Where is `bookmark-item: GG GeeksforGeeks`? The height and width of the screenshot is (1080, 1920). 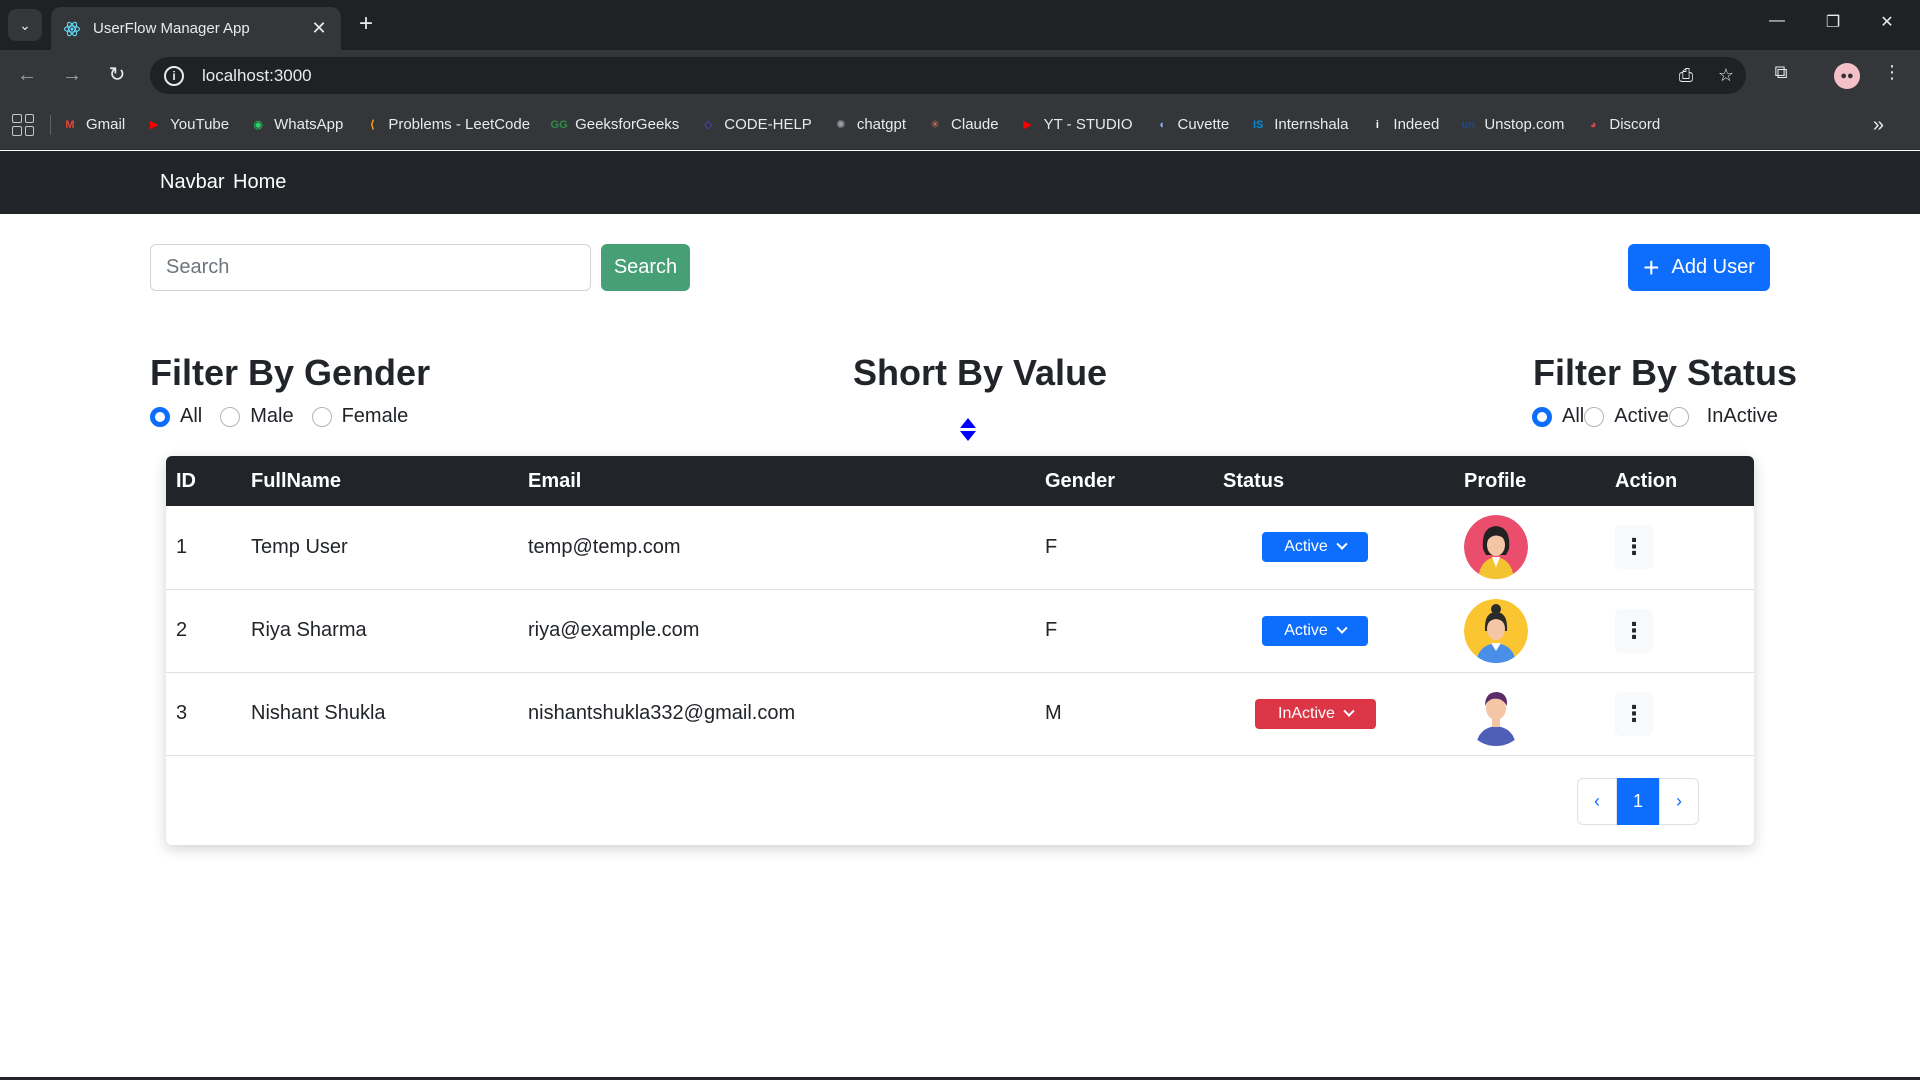 bookmark-item: GG GeeksforGeeks is located at coordinates (615, 125).